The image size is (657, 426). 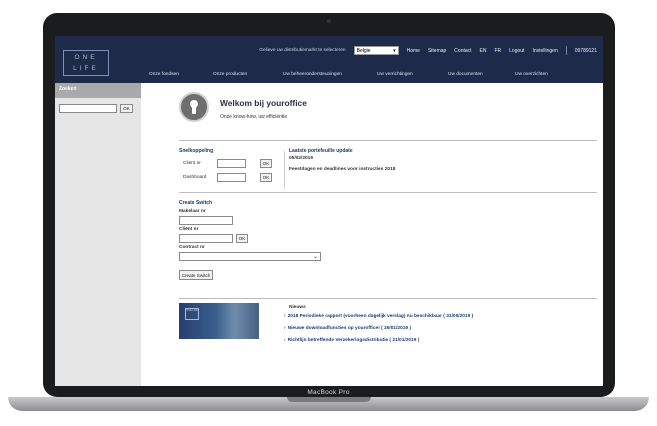 I want to click on link-fr: FR, so click(x=497, y=51).